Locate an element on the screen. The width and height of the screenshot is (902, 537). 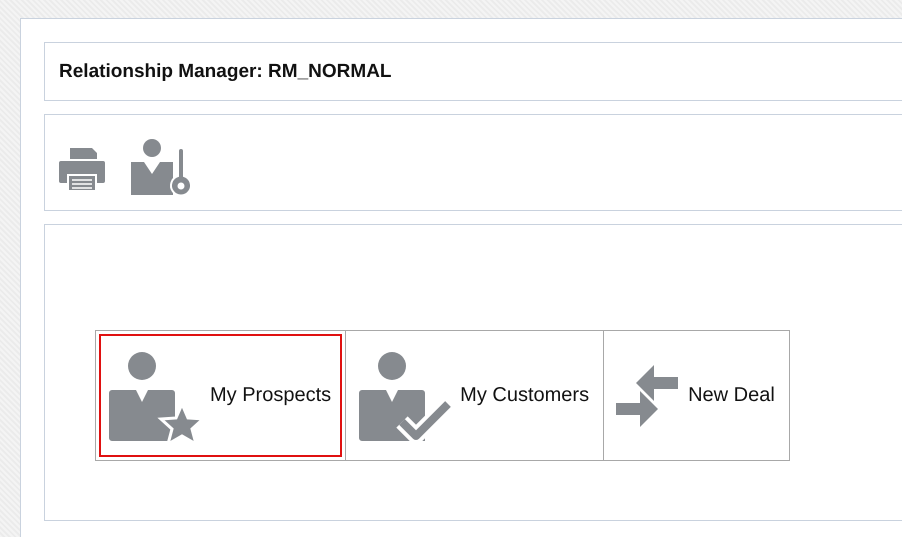
arrows-icon is located at coordinates (647, 395).